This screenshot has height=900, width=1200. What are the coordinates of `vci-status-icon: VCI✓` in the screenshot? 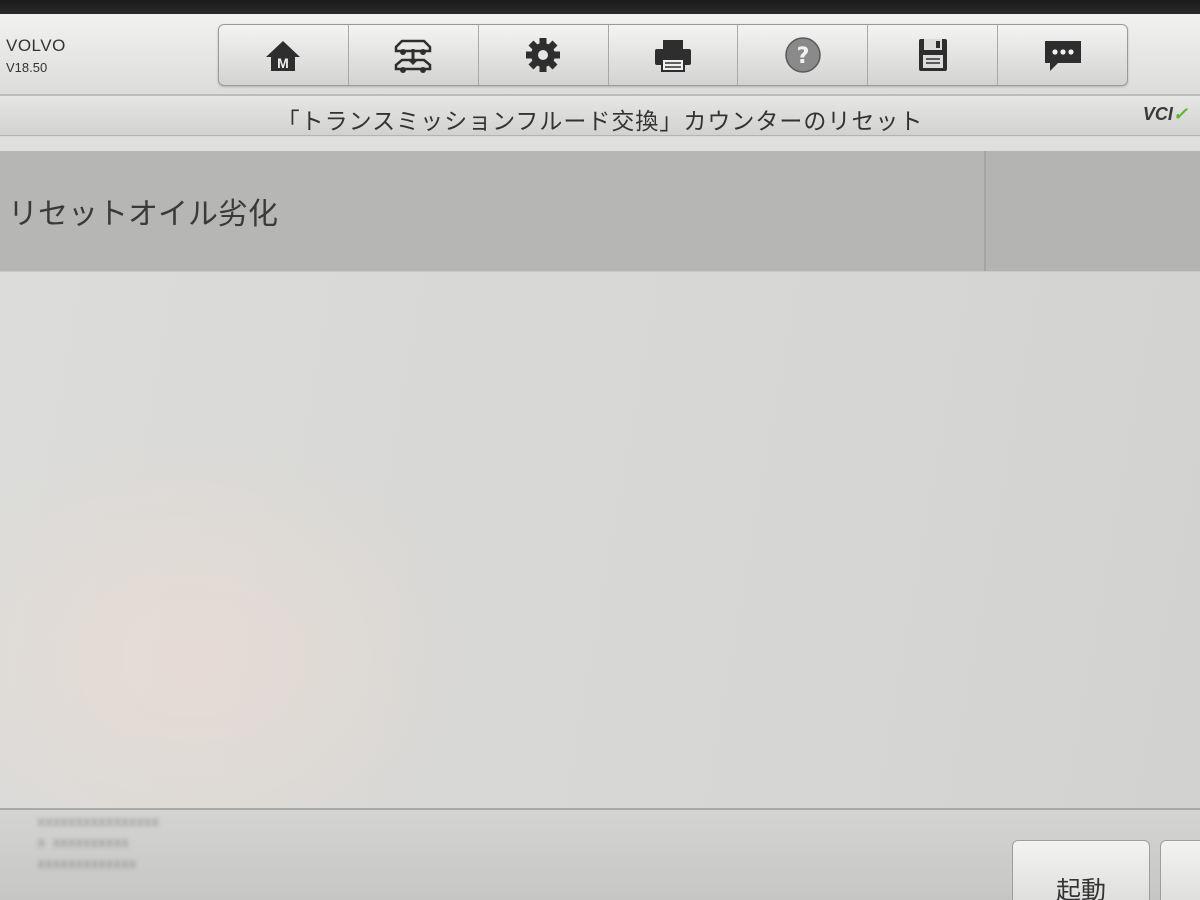 It's located at (1165, 114).